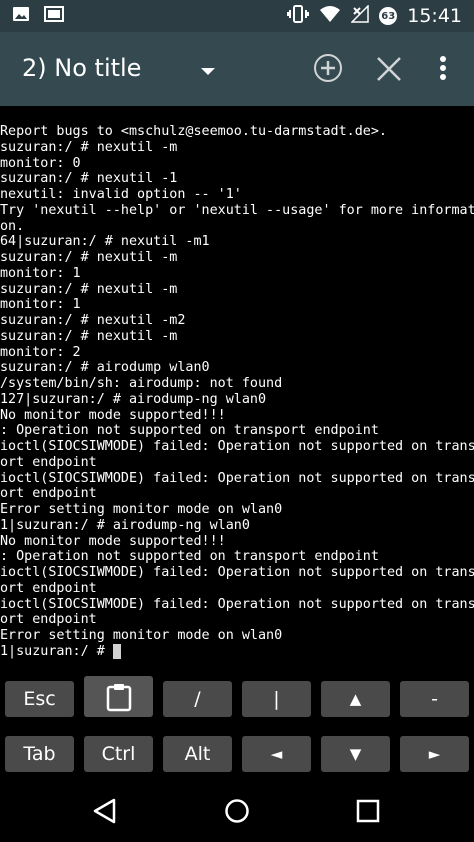  What do you see at coordinates (237, 69) in the screenshot?
I see `app-bar: 2) No title` at bounding box center [237, 69].